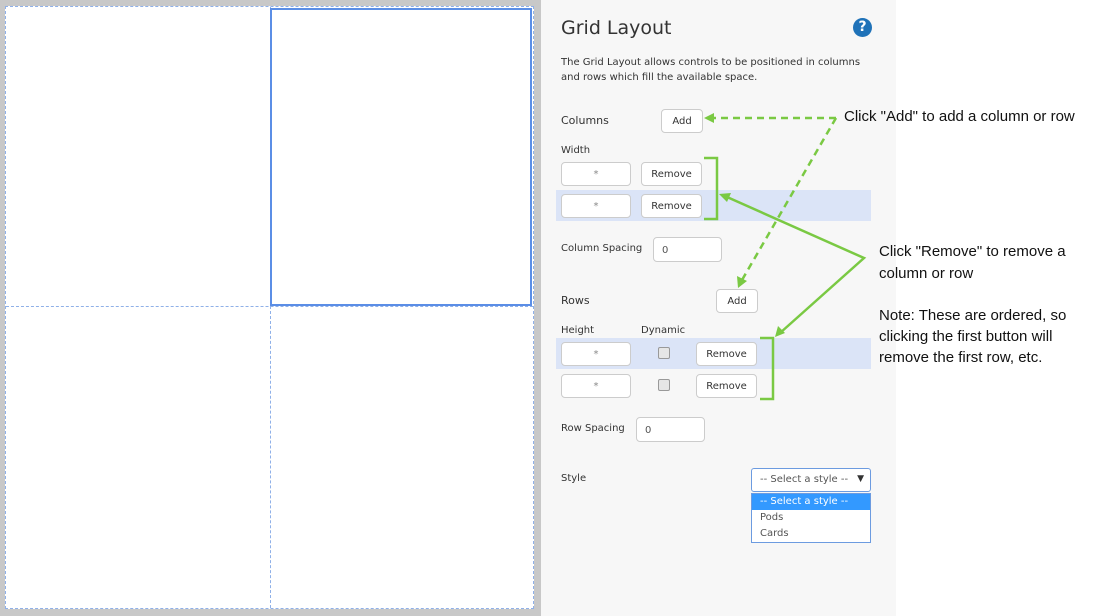  Describe the element at coordinates (959, 116) in the screenshot. I see `add-annotation: Click "Add" to add a column or row` at that location.